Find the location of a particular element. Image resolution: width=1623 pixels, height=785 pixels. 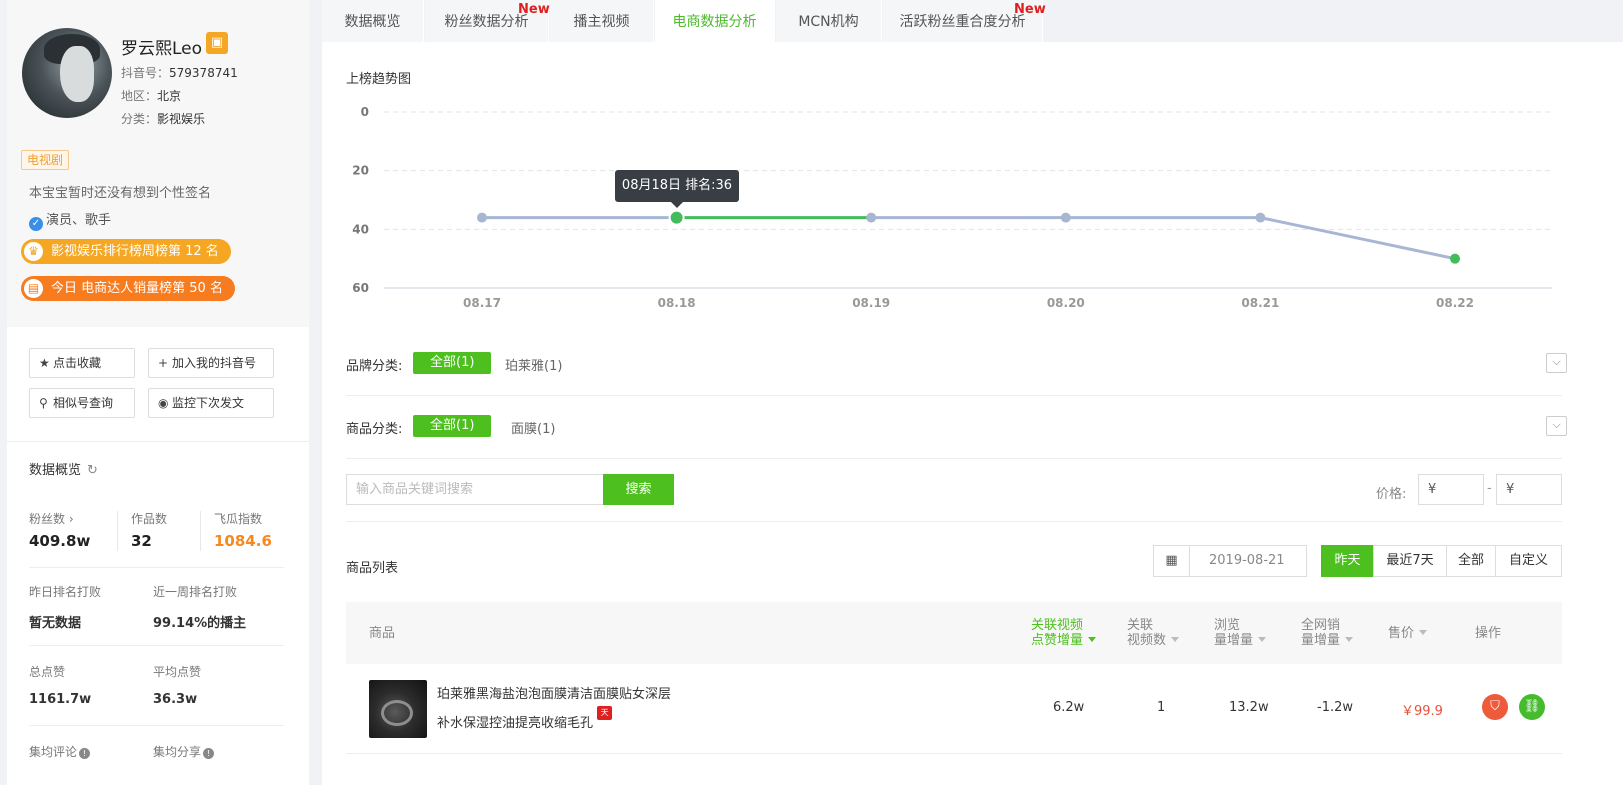

price-min-input: ¥ is located at coordinates (1451, 489).